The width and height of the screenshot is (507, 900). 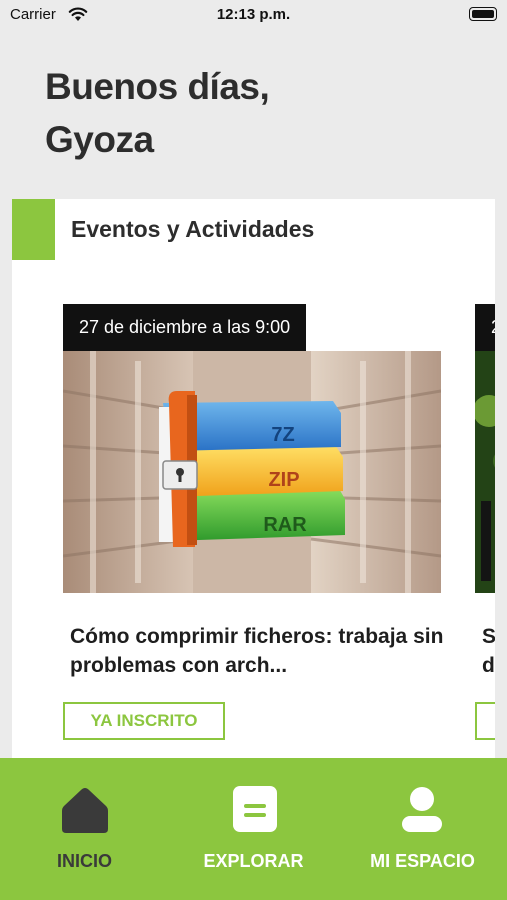 I want to click on event-button, so click(x=485, y=721).